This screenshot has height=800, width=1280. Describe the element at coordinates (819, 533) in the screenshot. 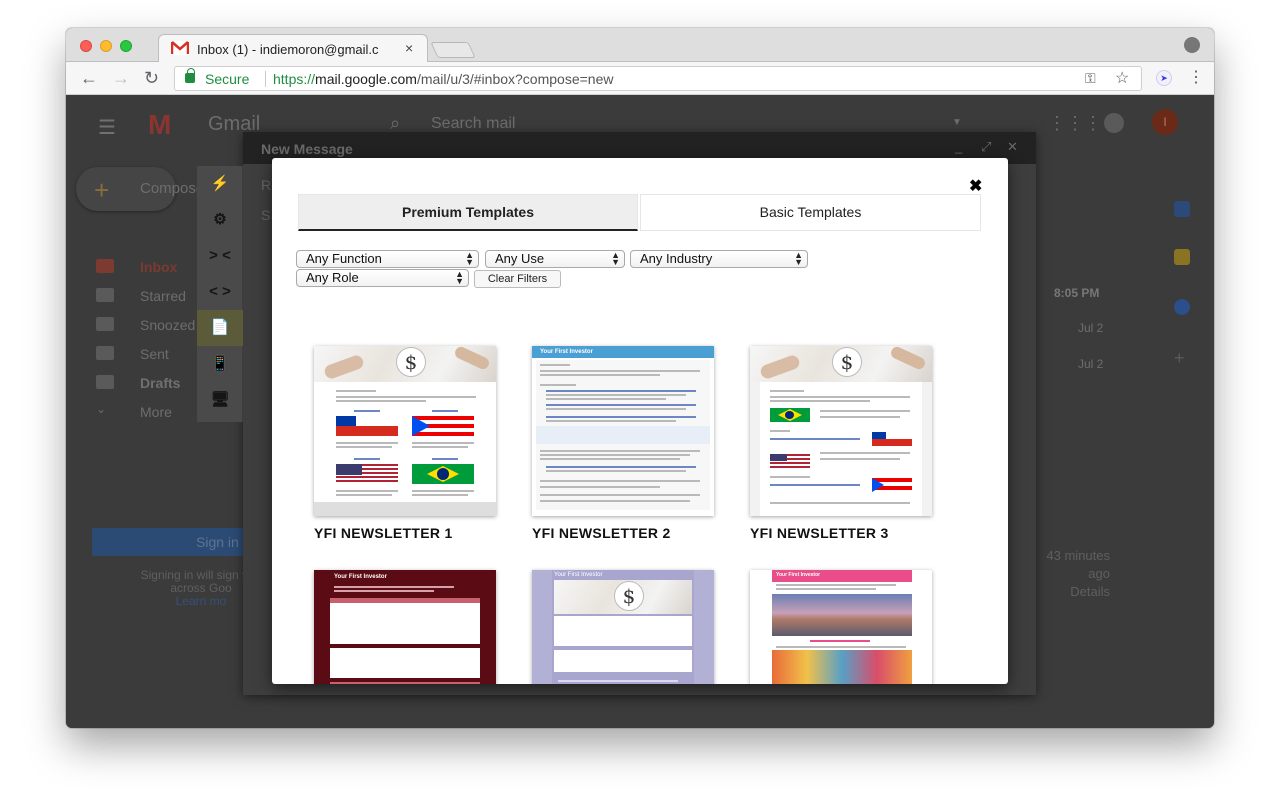

I see `template-title: YFI NEWSLETTER 3` at that location.